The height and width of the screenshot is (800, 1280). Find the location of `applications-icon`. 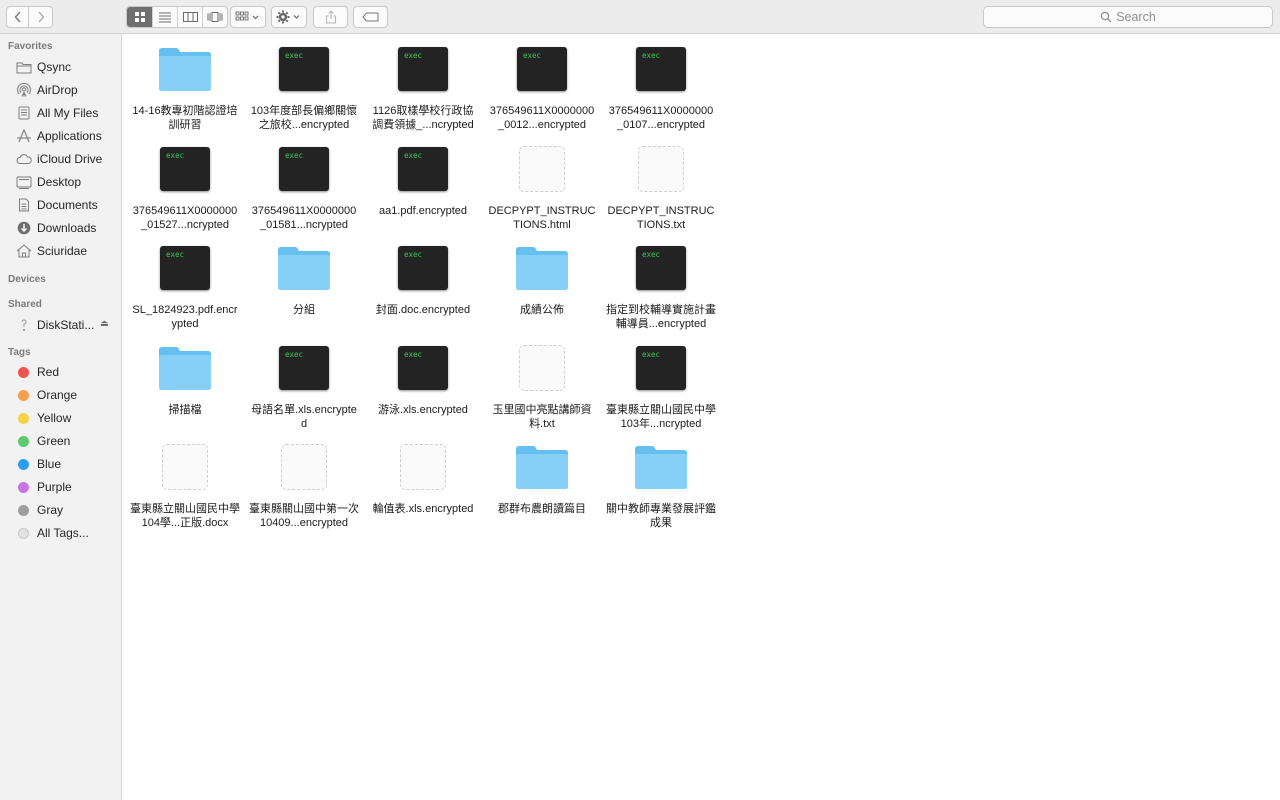

applications-icon is located at coordinates (24, 136).